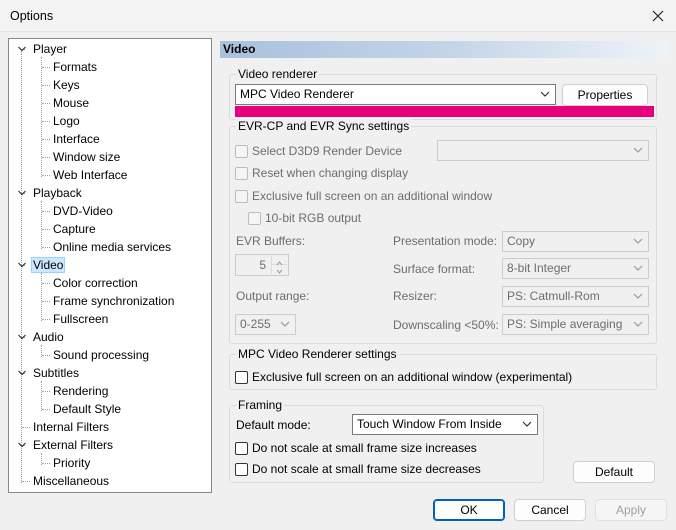 This screenshot has width=676, height=530. I want to click on tree-item-online-media-services: Online media services, so click(112, 247).